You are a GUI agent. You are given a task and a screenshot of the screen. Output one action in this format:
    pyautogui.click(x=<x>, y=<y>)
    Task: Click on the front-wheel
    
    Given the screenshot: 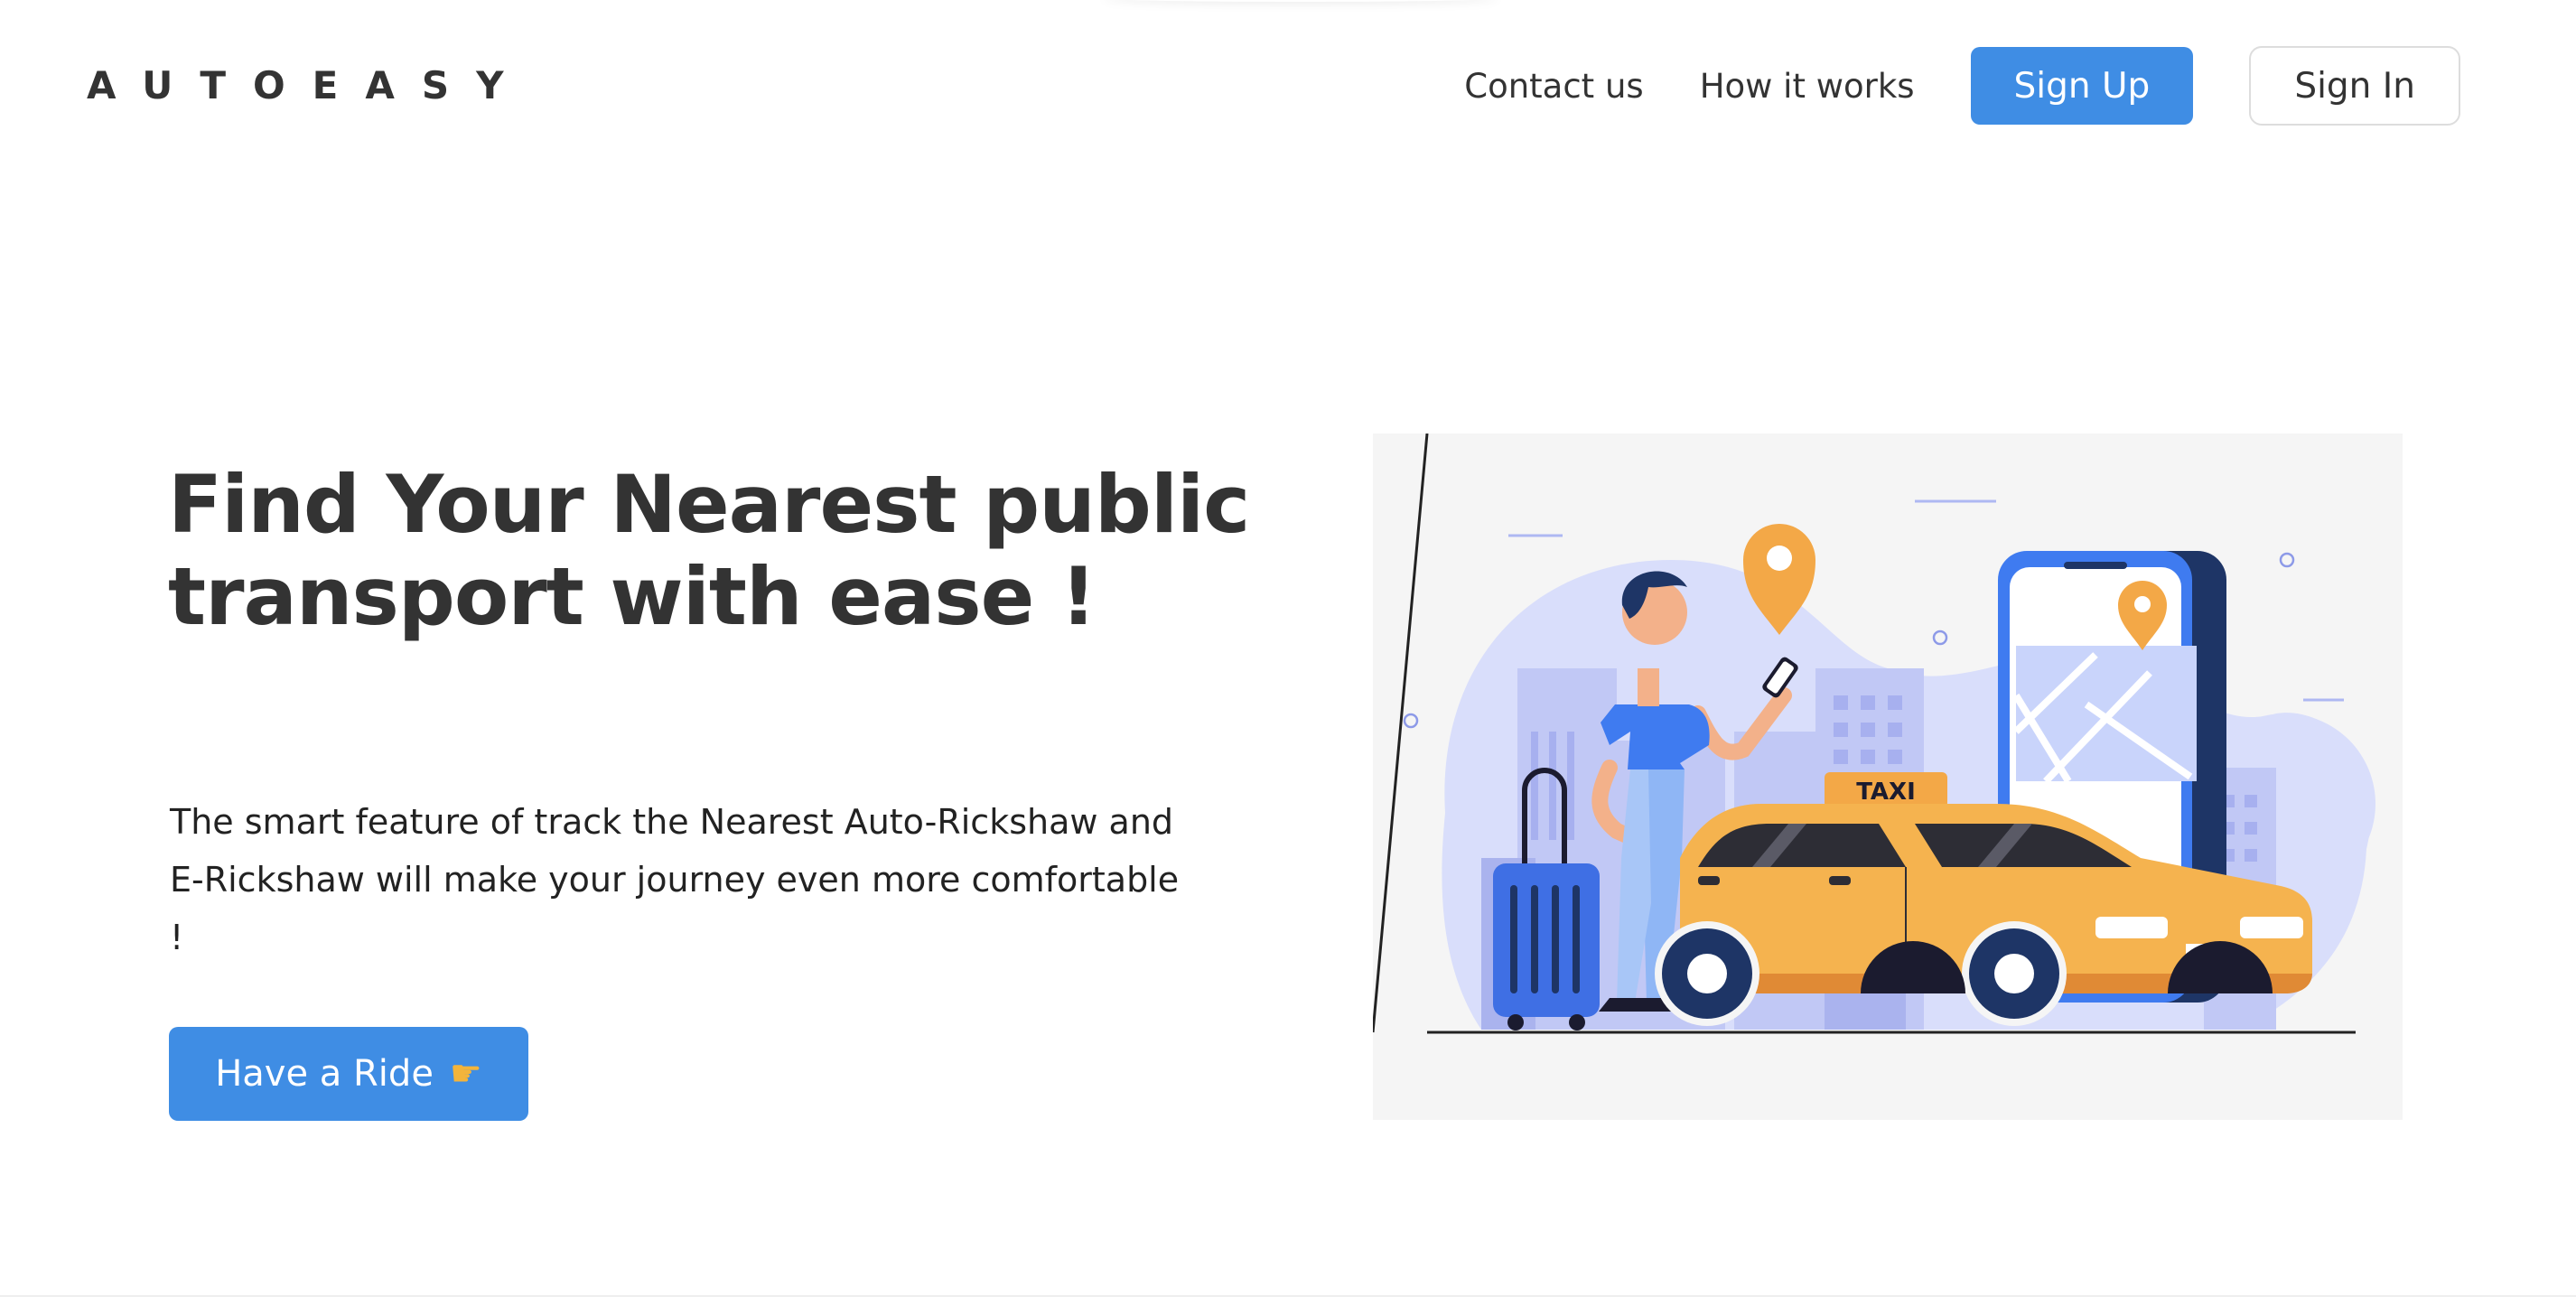 What is the action you would take?
    pyautogui.click(x=2014, y=973)
    